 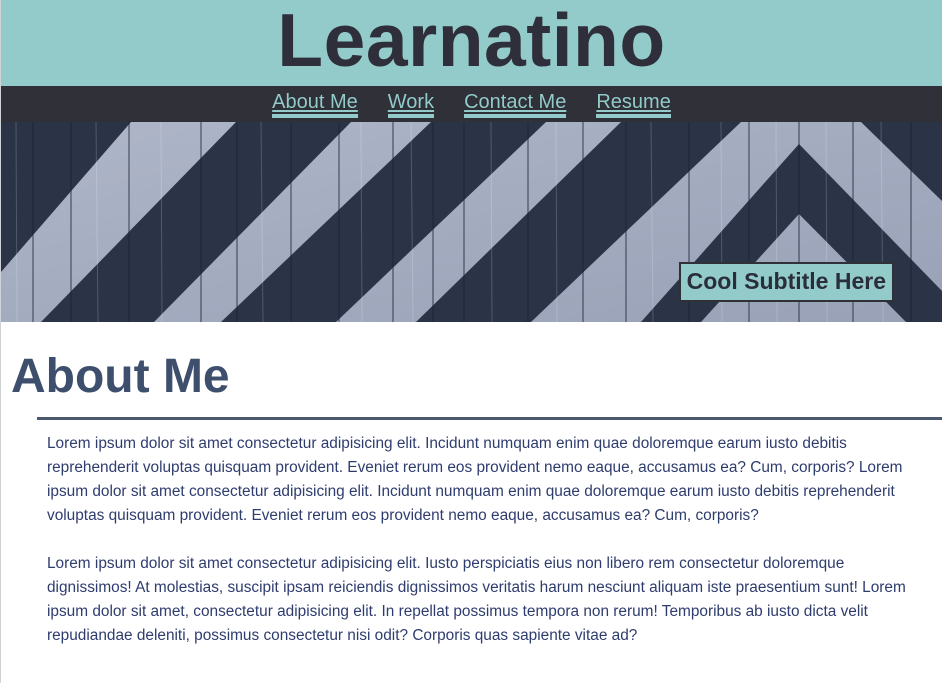 I want to click on nav-link-work: Work, so click(x=411, y=104).